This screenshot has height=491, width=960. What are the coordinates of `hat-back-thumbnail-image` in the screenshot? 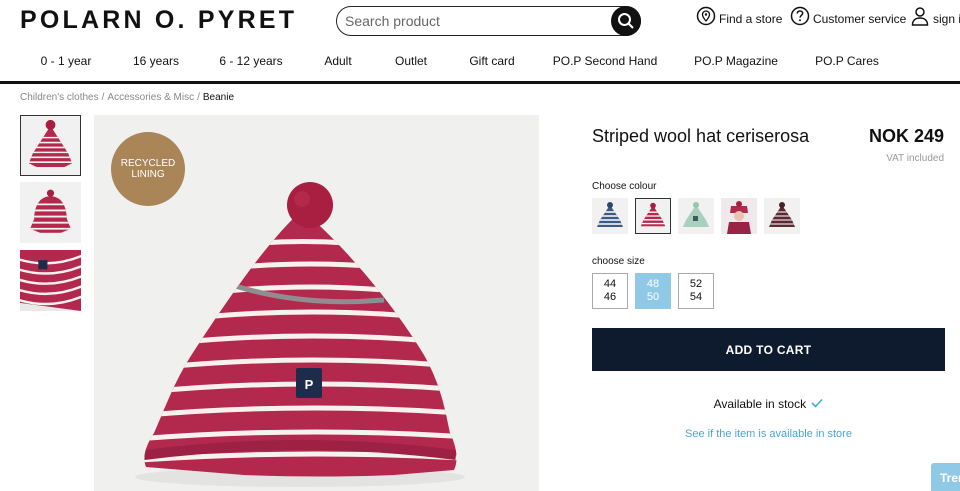 It's located at (50, 212).